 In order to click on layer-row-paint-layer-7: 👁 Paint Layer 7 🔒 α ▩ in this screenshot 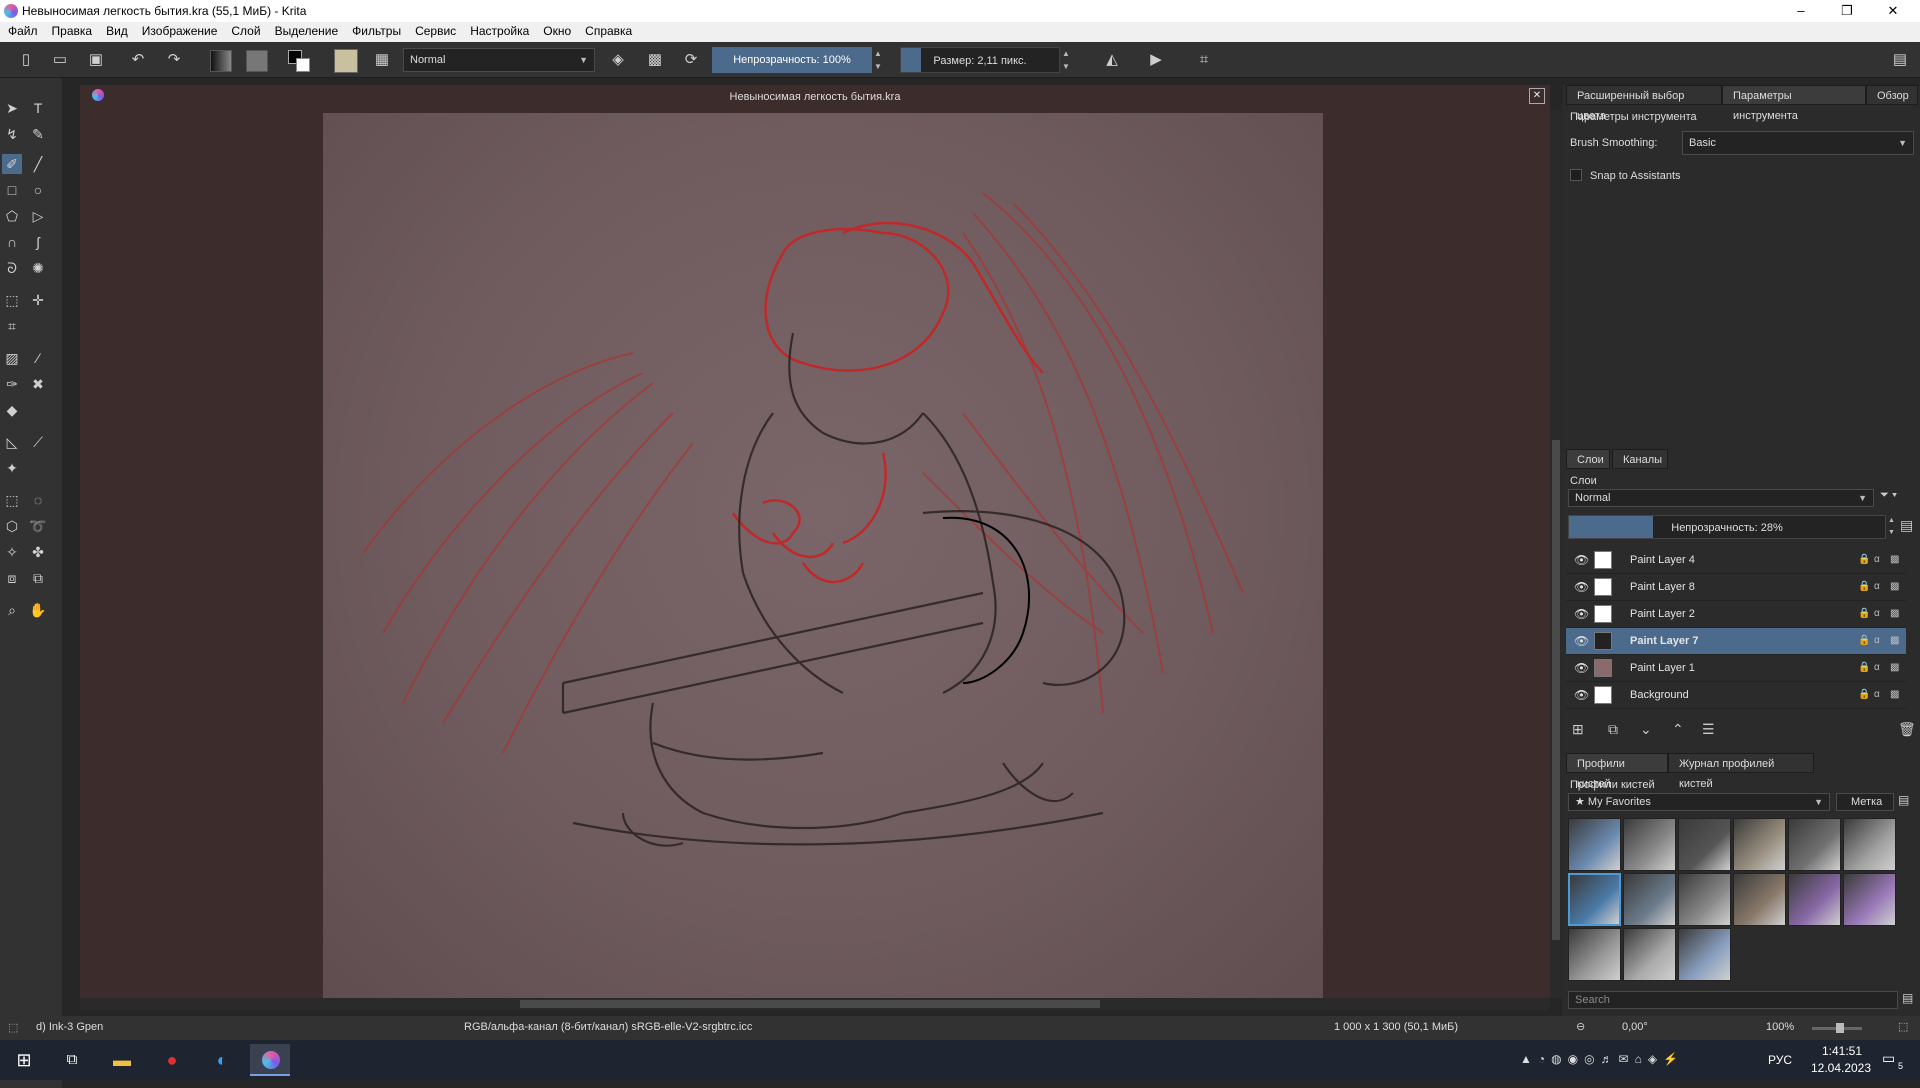, I will do `click(1736, 641)`.